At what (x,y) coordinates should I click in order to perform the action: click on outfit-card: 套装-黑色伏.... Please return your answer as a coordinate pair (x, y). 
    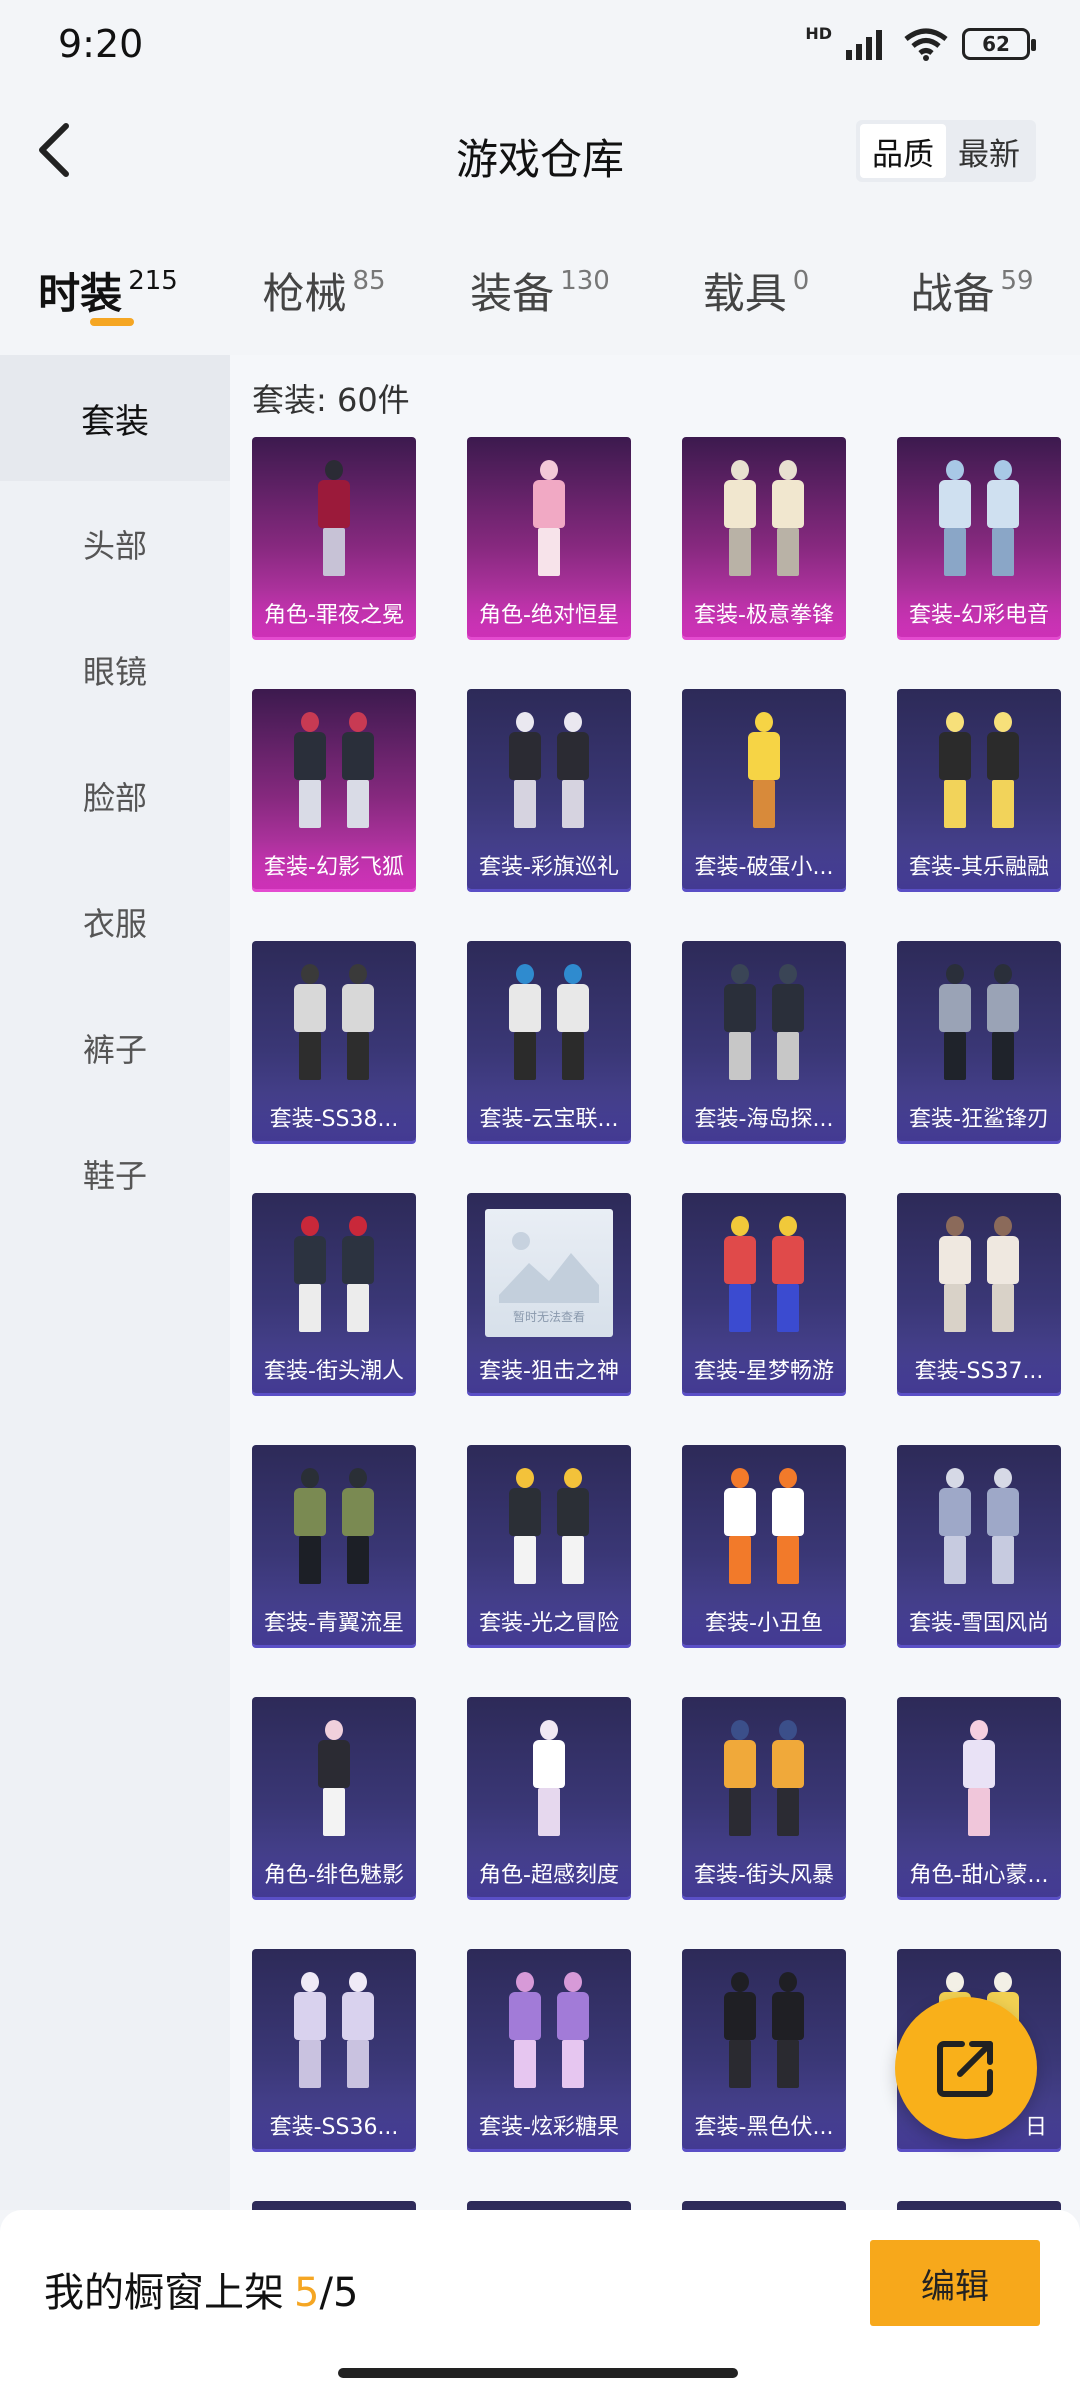
    Looking at the image, I should click on (764, 2049).